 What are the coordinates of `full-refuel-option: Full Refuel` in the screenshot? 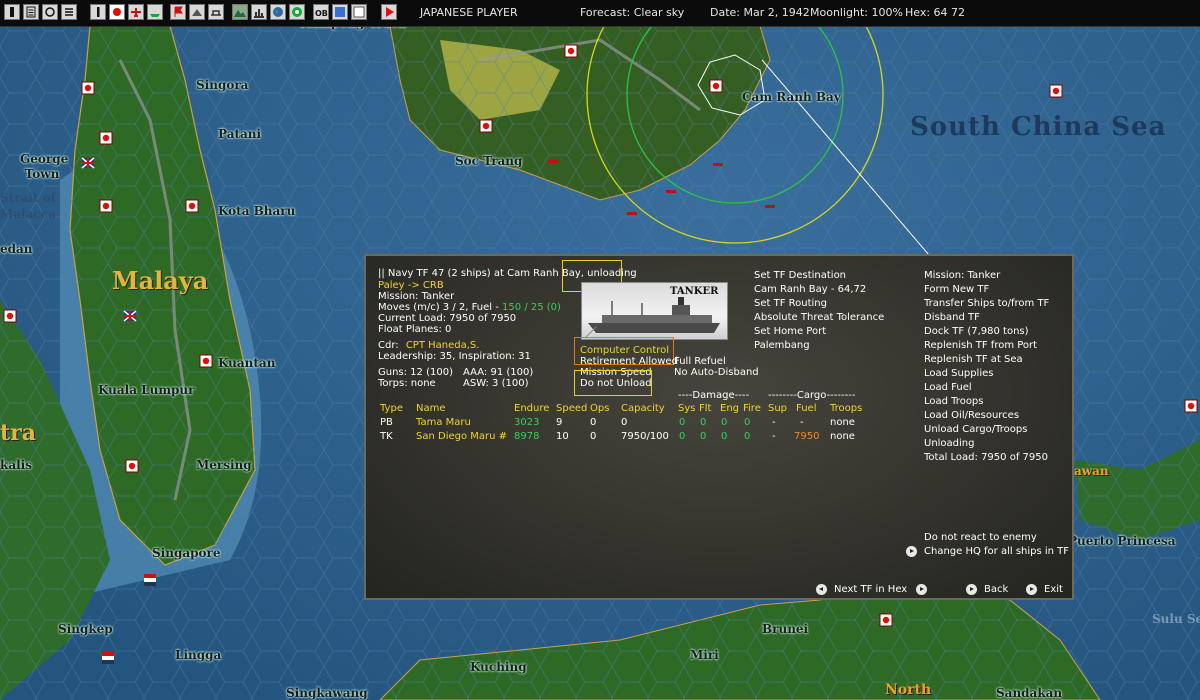 It's located at (700, 361).